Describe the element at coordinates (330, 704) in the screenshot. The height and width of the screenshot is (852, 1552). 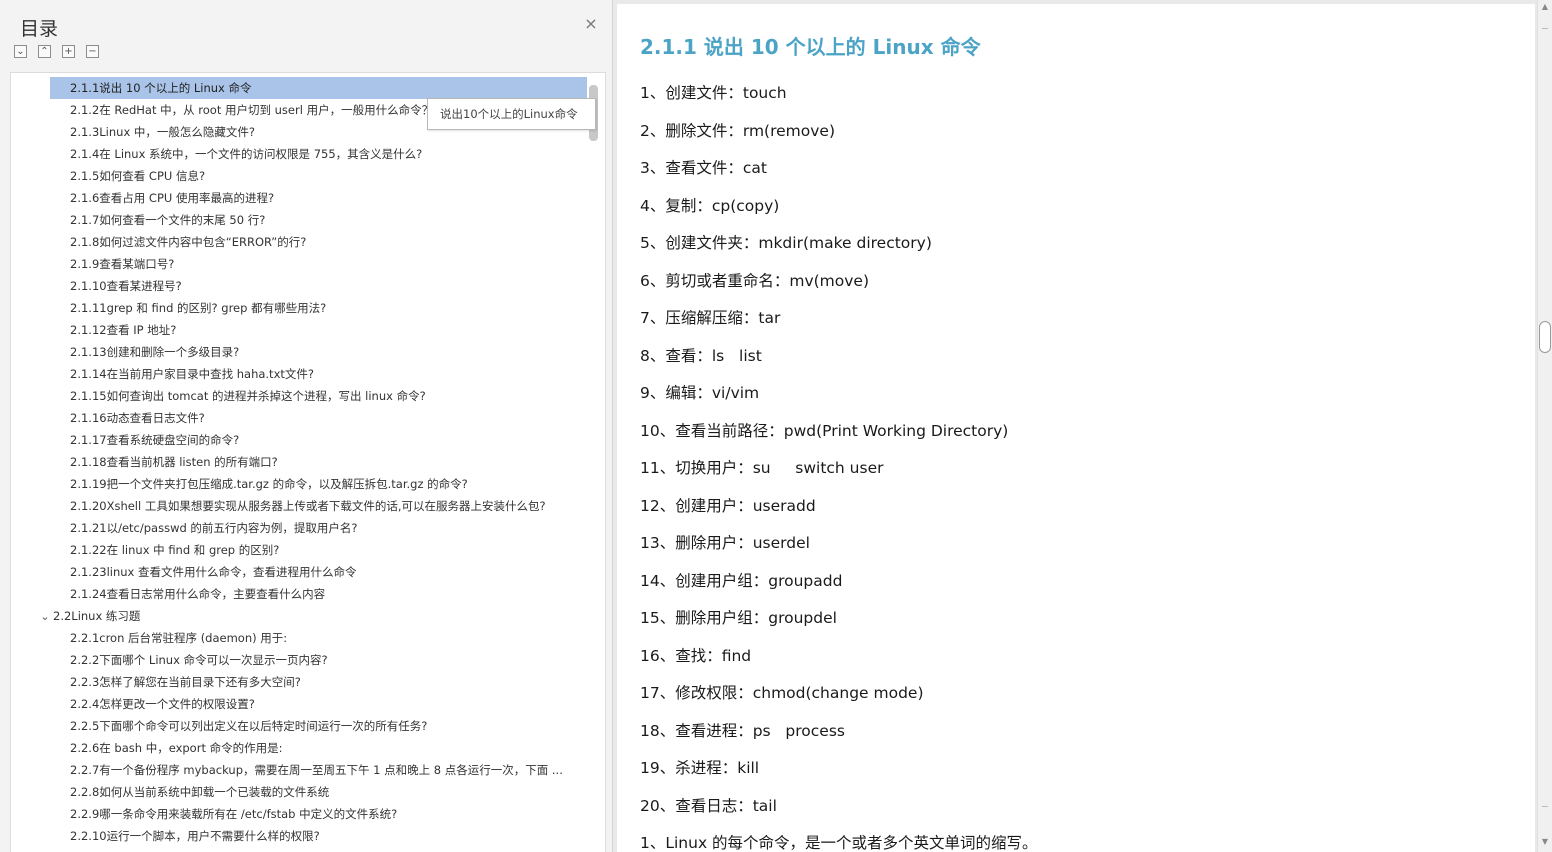
I see `toc-item: 2.2.4怎样更改一个文件的权限设置?` at that location.